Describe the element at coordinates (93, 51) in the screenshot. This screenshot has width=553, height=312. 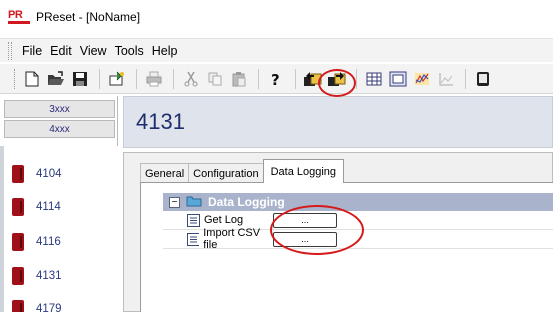
I see `menu-view: View` at that location.